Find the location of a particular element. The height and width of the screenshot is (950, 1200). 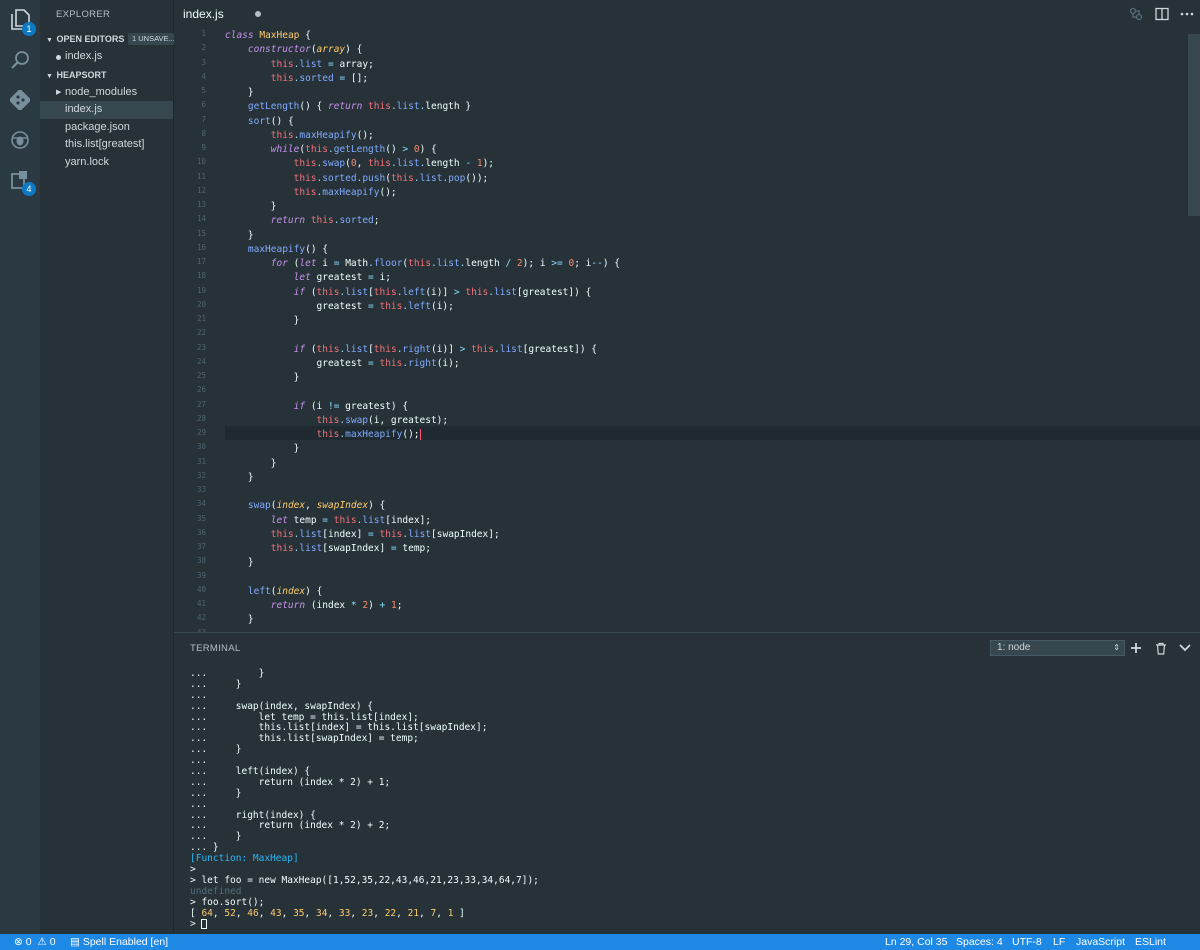

line-number: 10 is located at coordinates (201, 162).